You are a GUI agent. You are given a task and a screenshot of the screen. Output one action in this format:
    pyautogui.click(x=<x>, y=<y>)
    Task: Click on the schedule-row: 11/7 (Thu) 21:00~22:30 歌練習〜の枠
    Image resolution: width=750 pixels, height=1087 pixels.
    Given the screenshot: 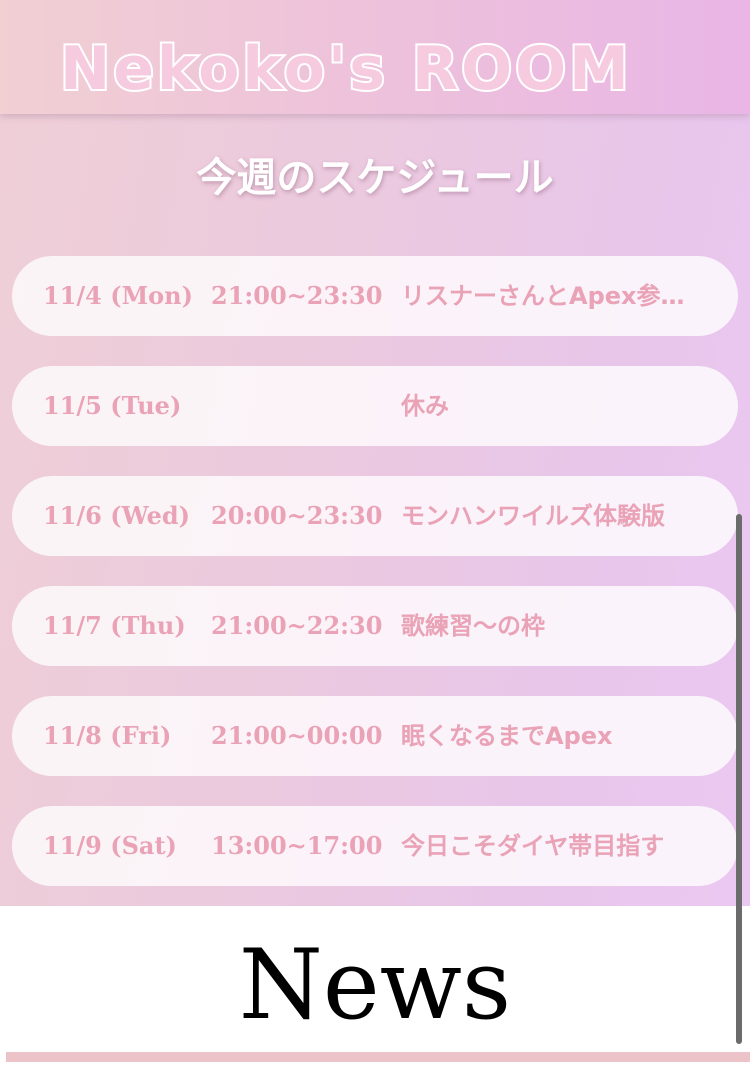 What is the action you would take?
    pyautogui.click(x=375, y=626)
    